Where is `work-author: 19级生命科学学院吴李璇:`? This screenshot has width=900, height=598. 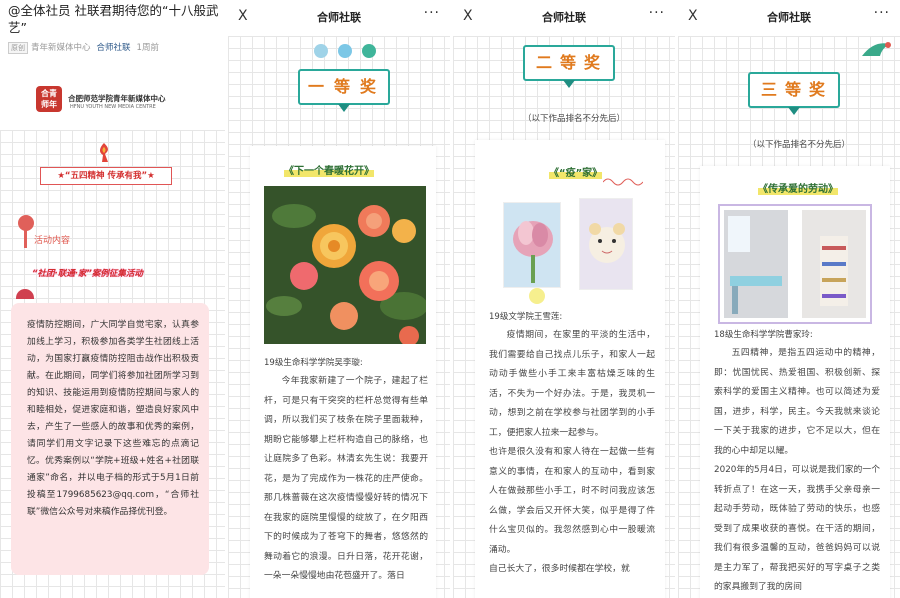 work-author: 19级生命科学学院吴李璇: is located at coordinates (313, 363).